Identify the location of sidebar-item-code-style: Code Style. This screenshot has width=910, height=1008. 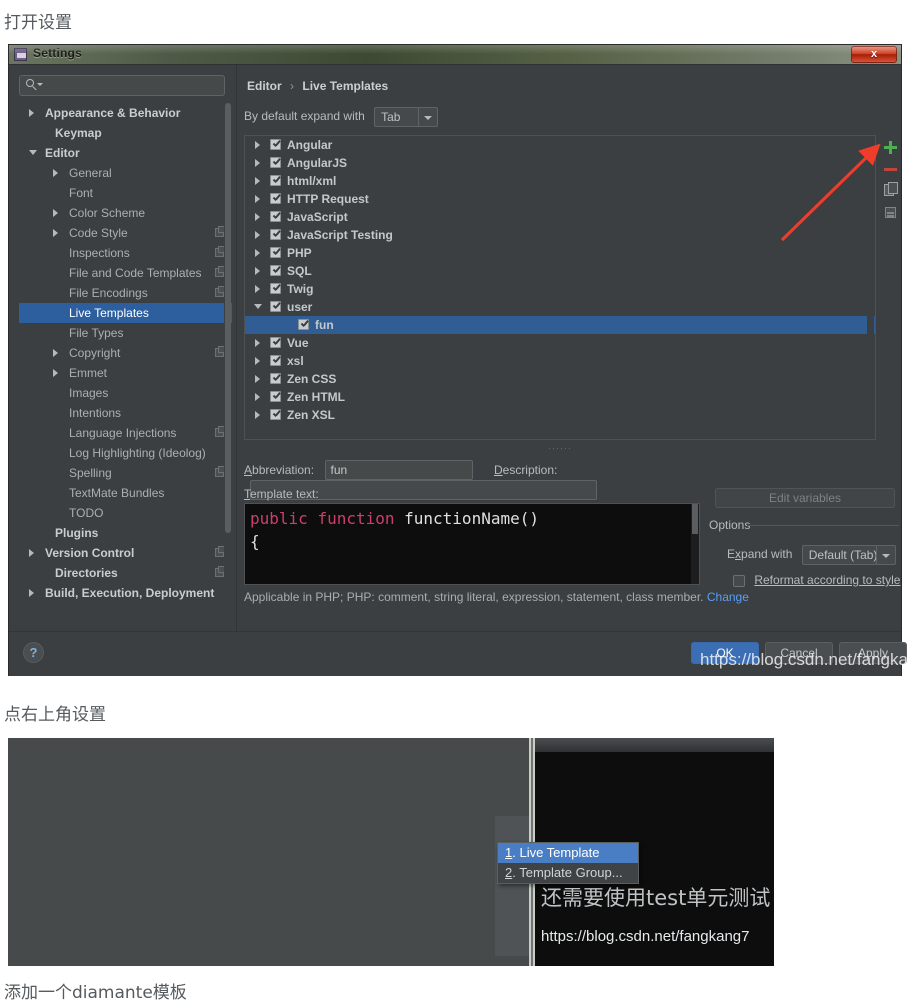
(125, 233).